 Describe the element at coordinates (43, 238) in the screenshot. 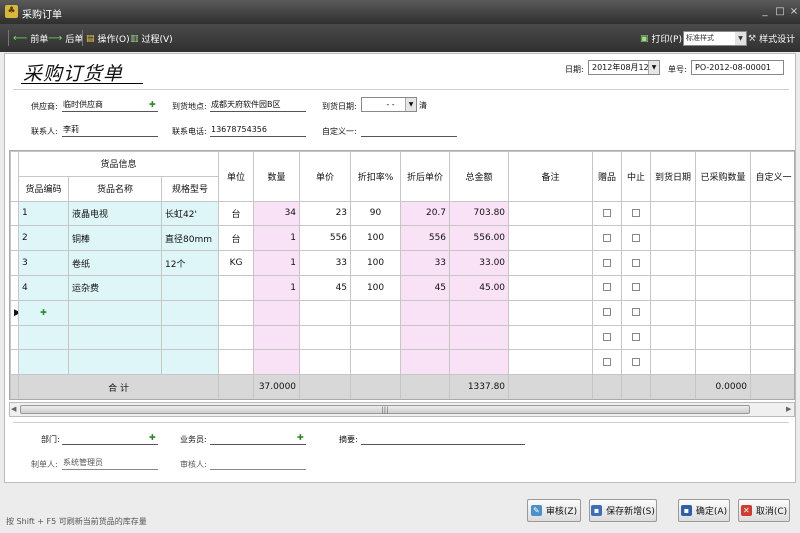

I see `cell-code: 2` at that location.